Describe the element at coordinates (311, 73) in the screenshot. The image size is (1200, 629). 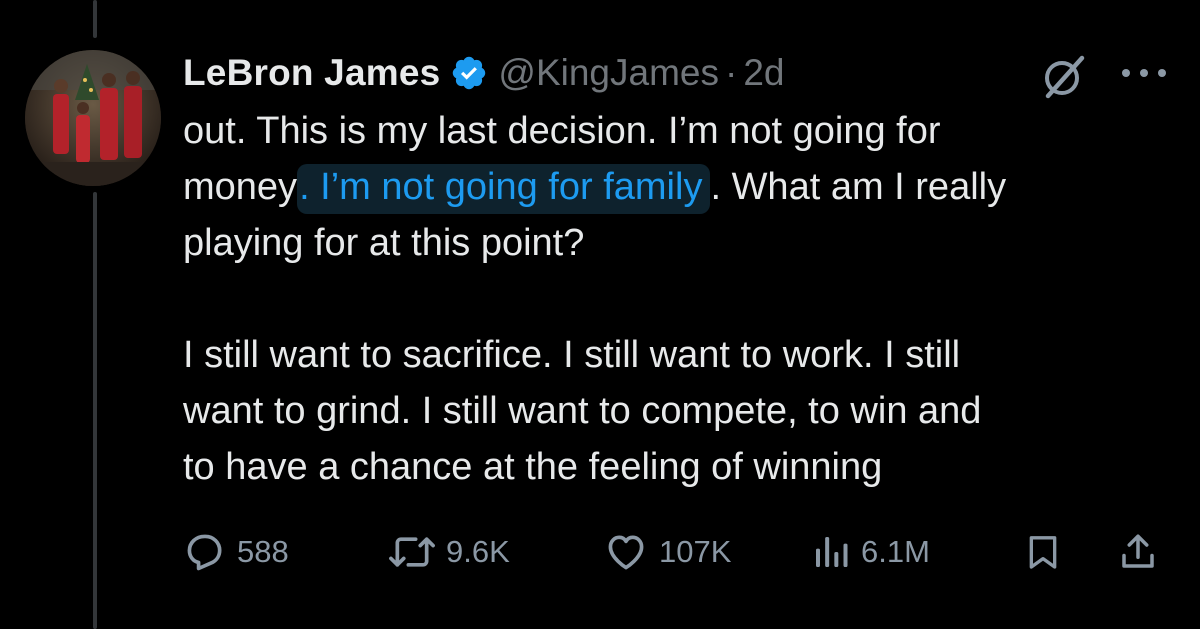
I see `author-name: LeBron James` at that location.